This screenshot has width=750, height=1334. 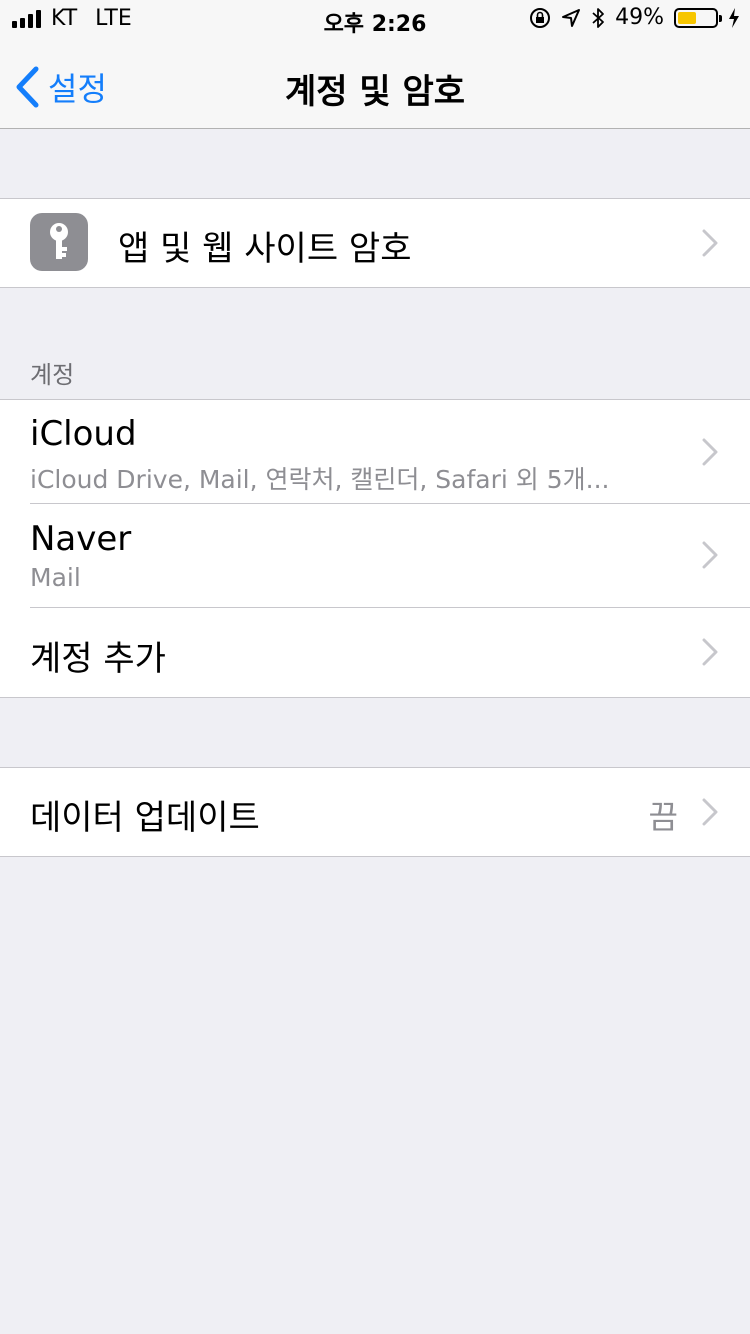 What do you see at coordinates (687, 17) in the screenshot?
I see `battery-fill` at bounding box center [687, 17].